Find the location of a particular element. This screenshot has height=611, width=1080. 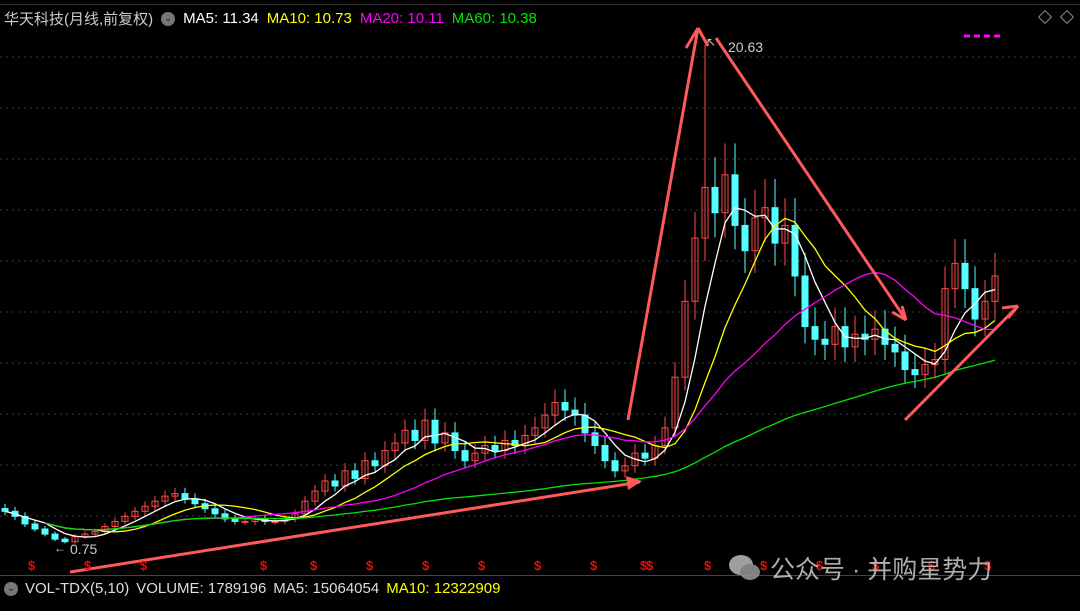

watermark-text: 公众号 · 并购星势力 is located at coordinates (881, 570).